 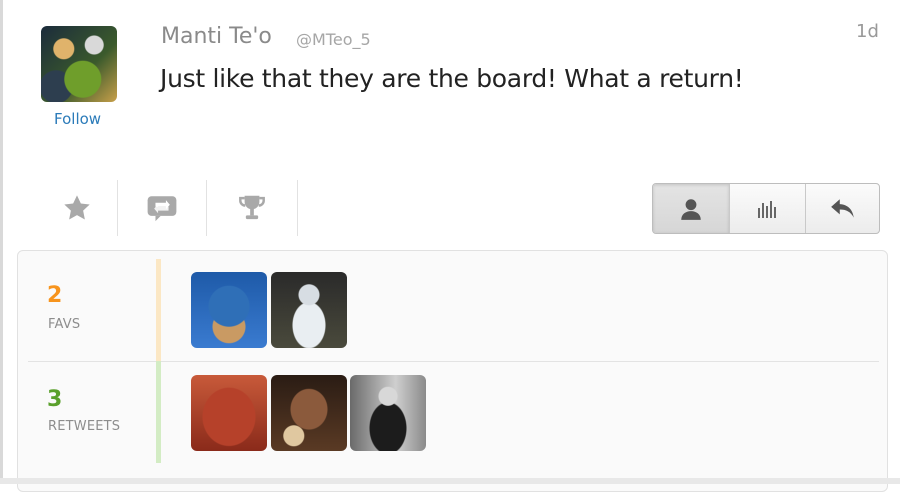 I want to click on retweet-button, so click(x=162, y=208).